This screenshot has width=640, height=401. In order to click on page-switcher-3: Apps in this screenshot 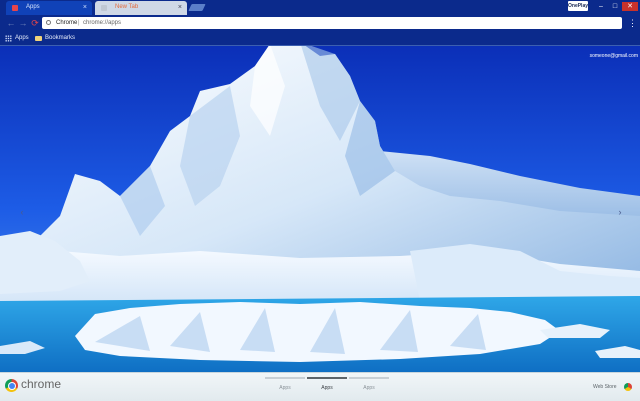, I will do `click(369, 387)`.